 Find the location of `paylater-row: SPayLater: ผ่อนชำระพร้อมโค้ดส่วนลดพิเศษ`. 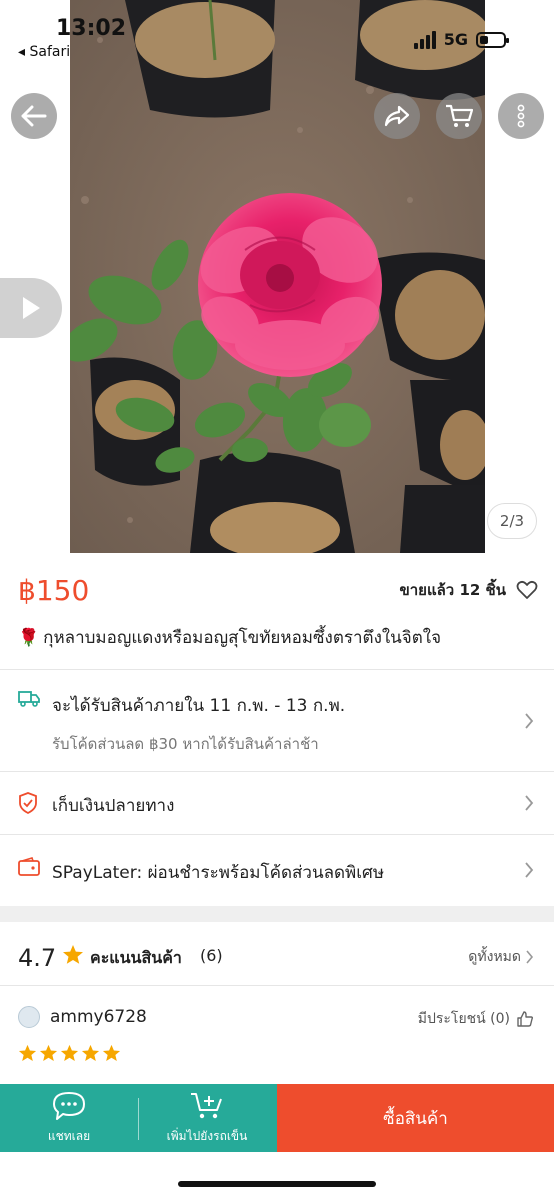

paylater-row: SPayLater: ผ่อนชำระพร้อมโค้ดส่วนลดพิเศษ is located at coordinates (277, 870).